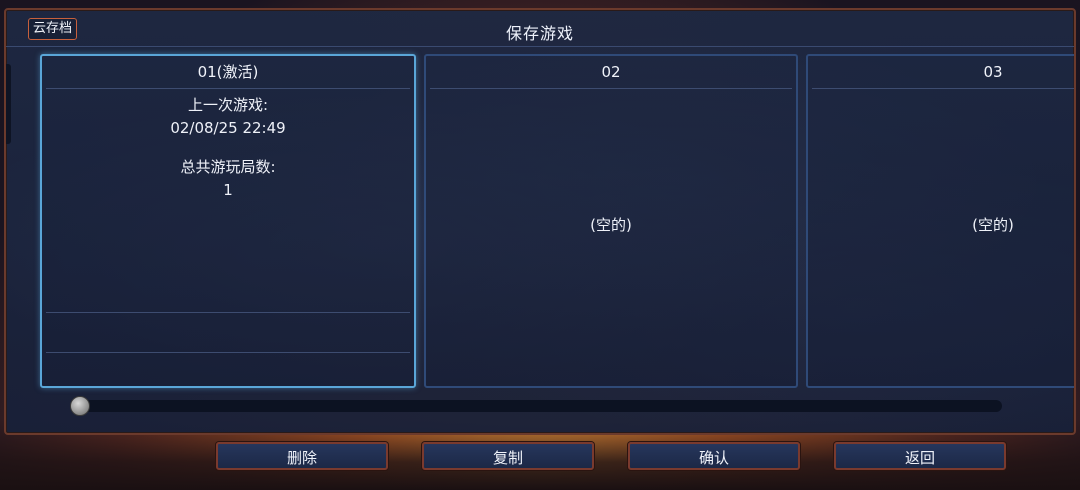  I want to click on total-games-value: 1, so click(228, 190).